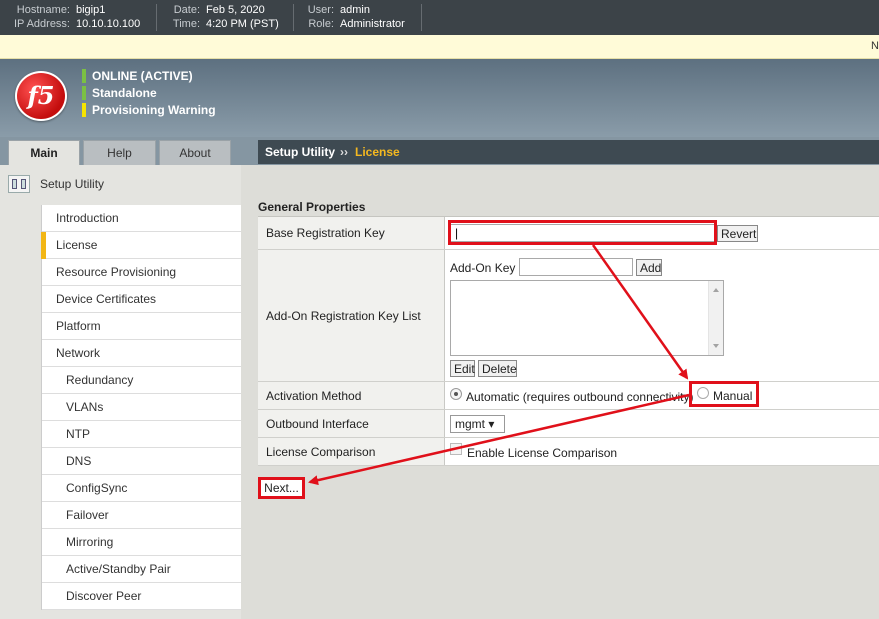  Describe the element at coordinates (41, 24) in the screenshot. I see `ip-label: IP Address:` at that location.